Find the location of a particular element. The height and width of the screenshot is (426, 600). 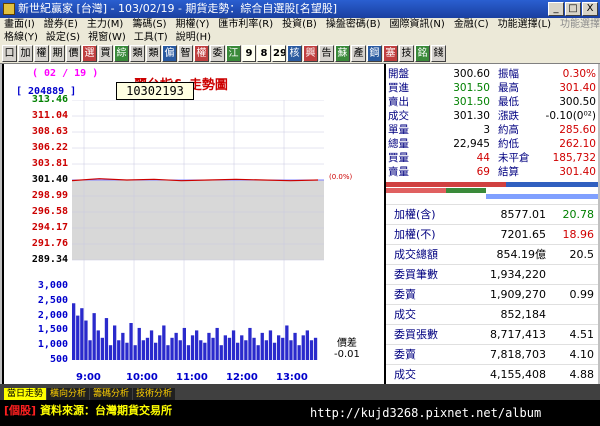

toolbar: 口加權期價選買綜類類偏智權委江 9 8 29 核興告蘇產鋼塞技銘錢 is located at coordinates (300, 54).